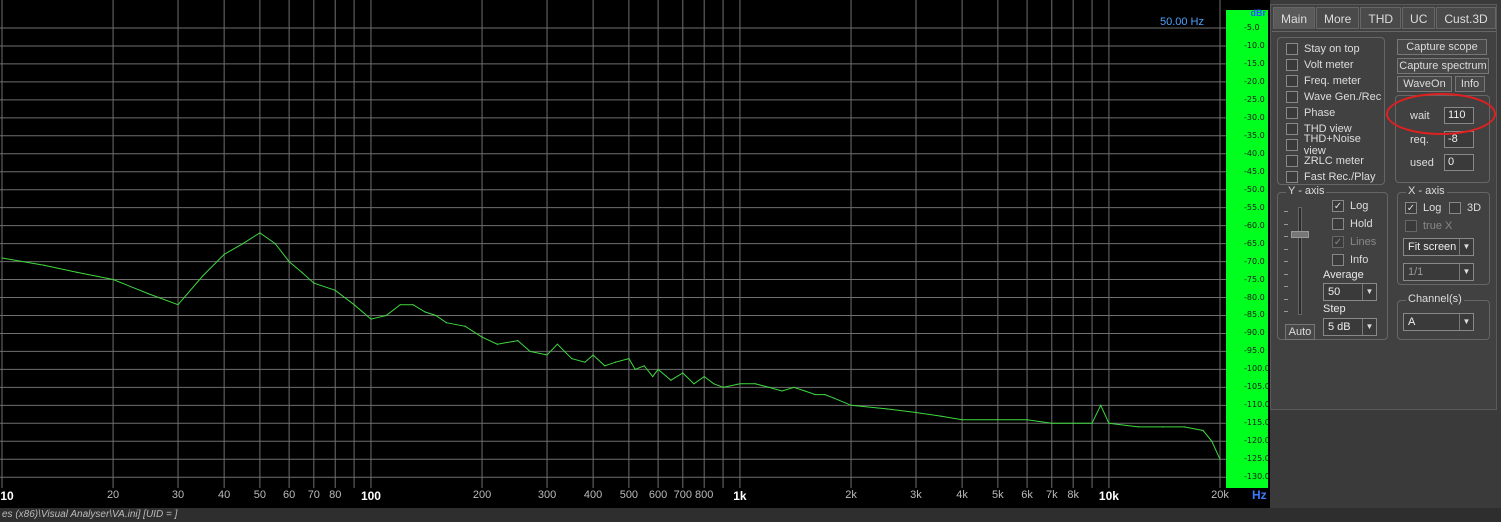 The width and height of the screenshot is (1501, 522). Describe the element at coordinates (1257, 369) in the screenshot. I see `y-tick-label: -100.0` at that location.